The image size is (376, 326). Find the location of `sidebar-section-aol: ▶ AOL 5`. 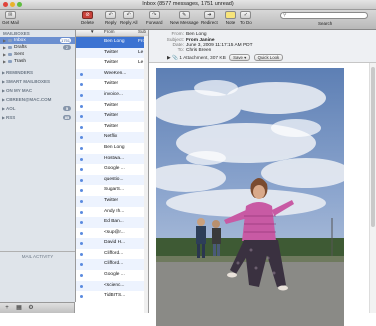

sidebar-section-aol: ▶ AOL 5 is located at coordinates (37, 108).